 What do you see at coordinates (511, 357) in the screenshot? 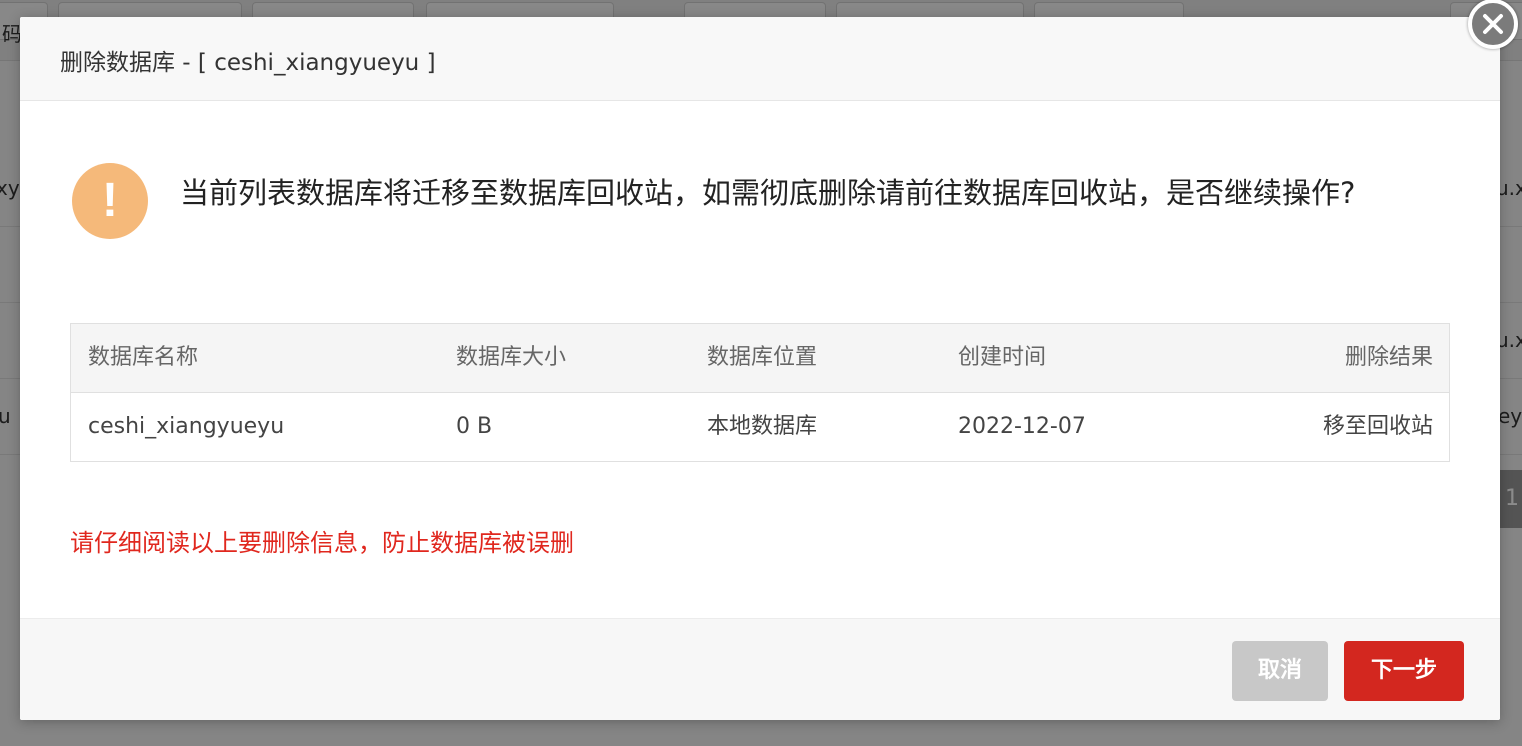
I see `header-database-size: 数据库大小` at bounding box center [511, 357].